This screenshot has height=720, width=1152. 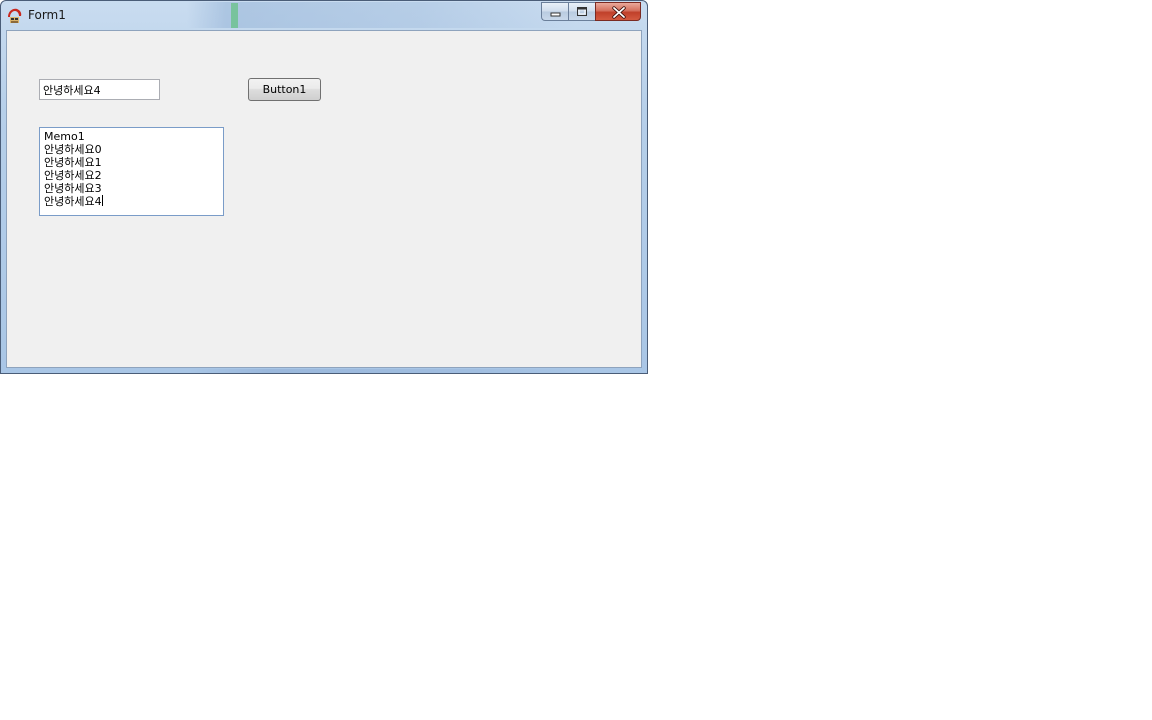 I want to click on maximize-button, so click(x=581, y=11).